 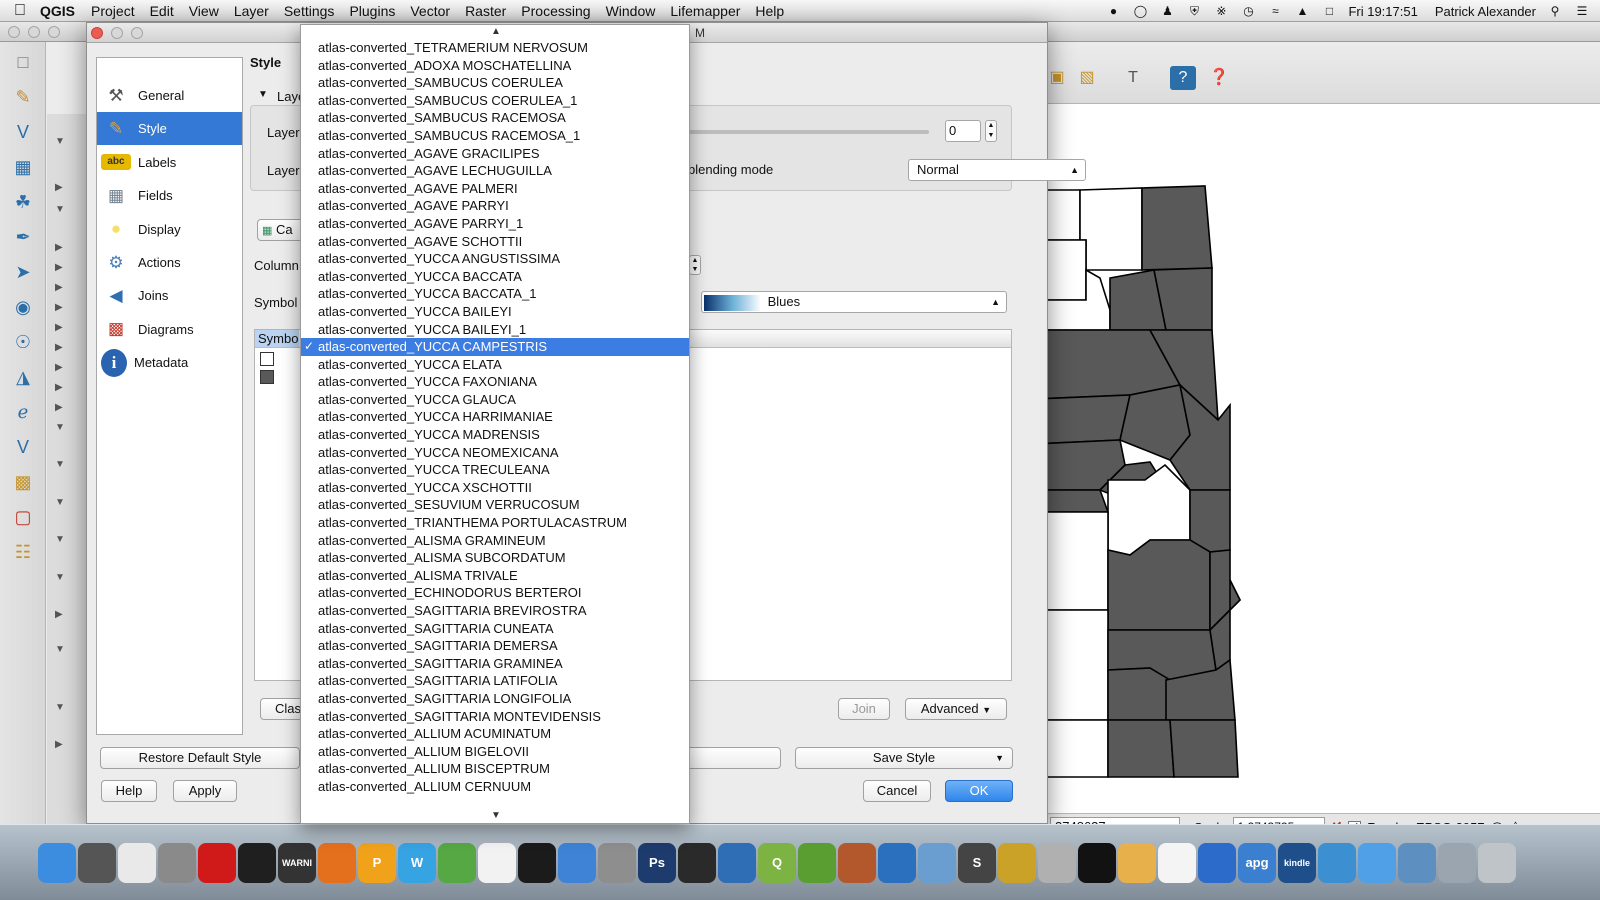 What do you see at coordinates (1582, 11) in the screenshot?
I see `notification-center-icon: ☰` at bounding box center [1582, 11].